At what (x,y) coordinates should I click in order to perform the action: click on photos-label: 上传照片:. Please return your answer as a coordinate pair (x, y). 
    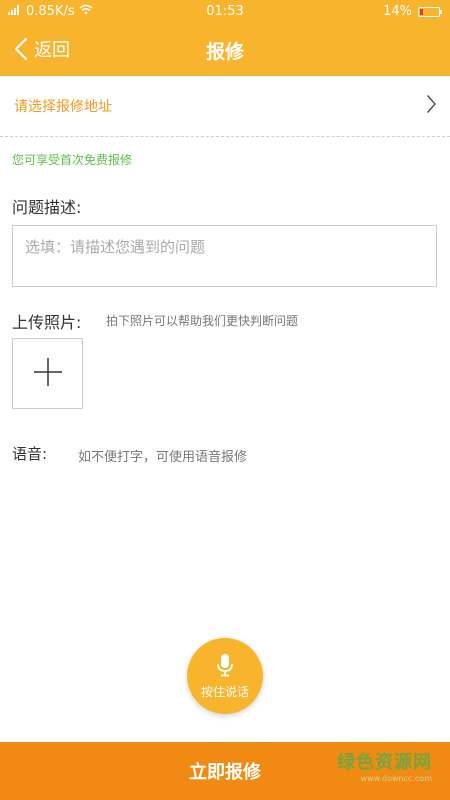
    Looking at the image, I should click on (47, 322).